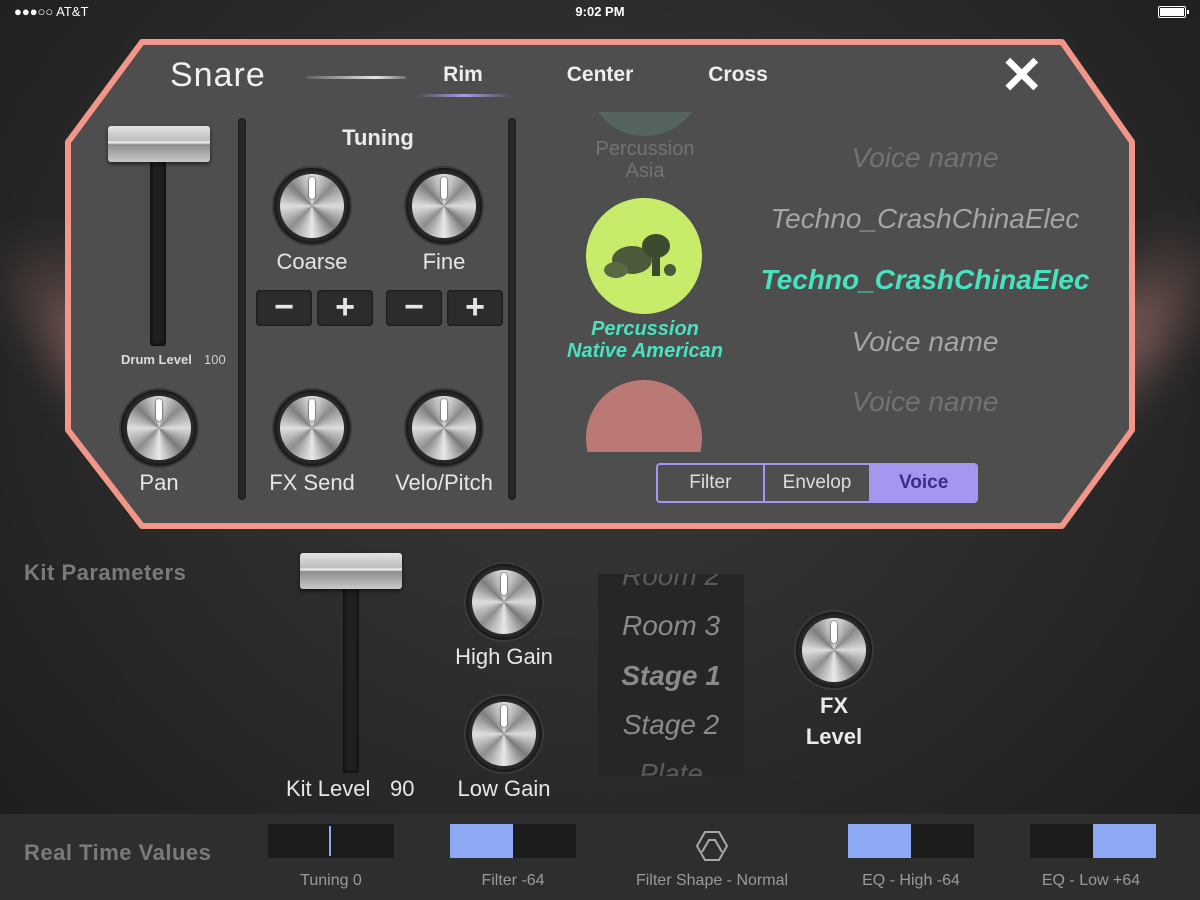 This screenshot has height=900, width=1200. What do you see at coordinates (925, 219) in the screenshot?
I see `voice-item: Techno_CrashChinaElec` at bounding box center [925, 219].